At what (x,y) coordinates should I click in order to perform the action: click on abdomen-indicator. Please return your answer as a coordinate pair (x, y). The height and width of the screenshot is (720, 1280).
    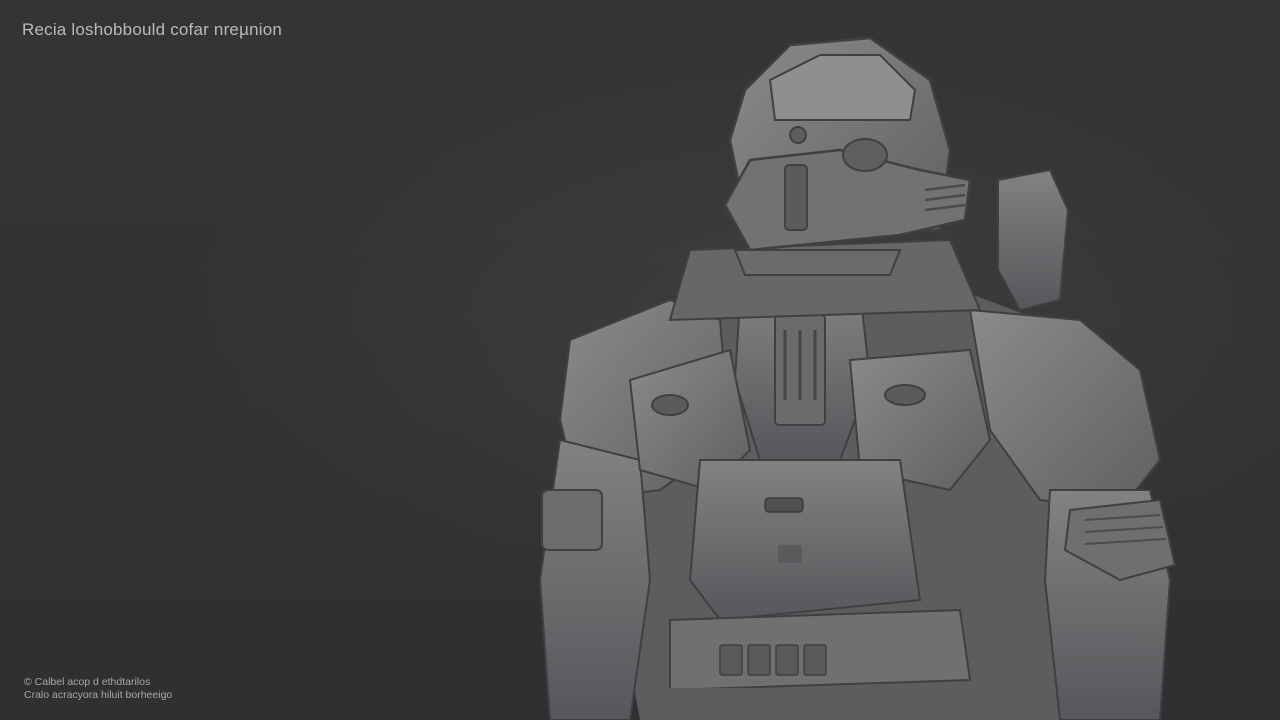
    Looking at the image, I should click on (784, 505).